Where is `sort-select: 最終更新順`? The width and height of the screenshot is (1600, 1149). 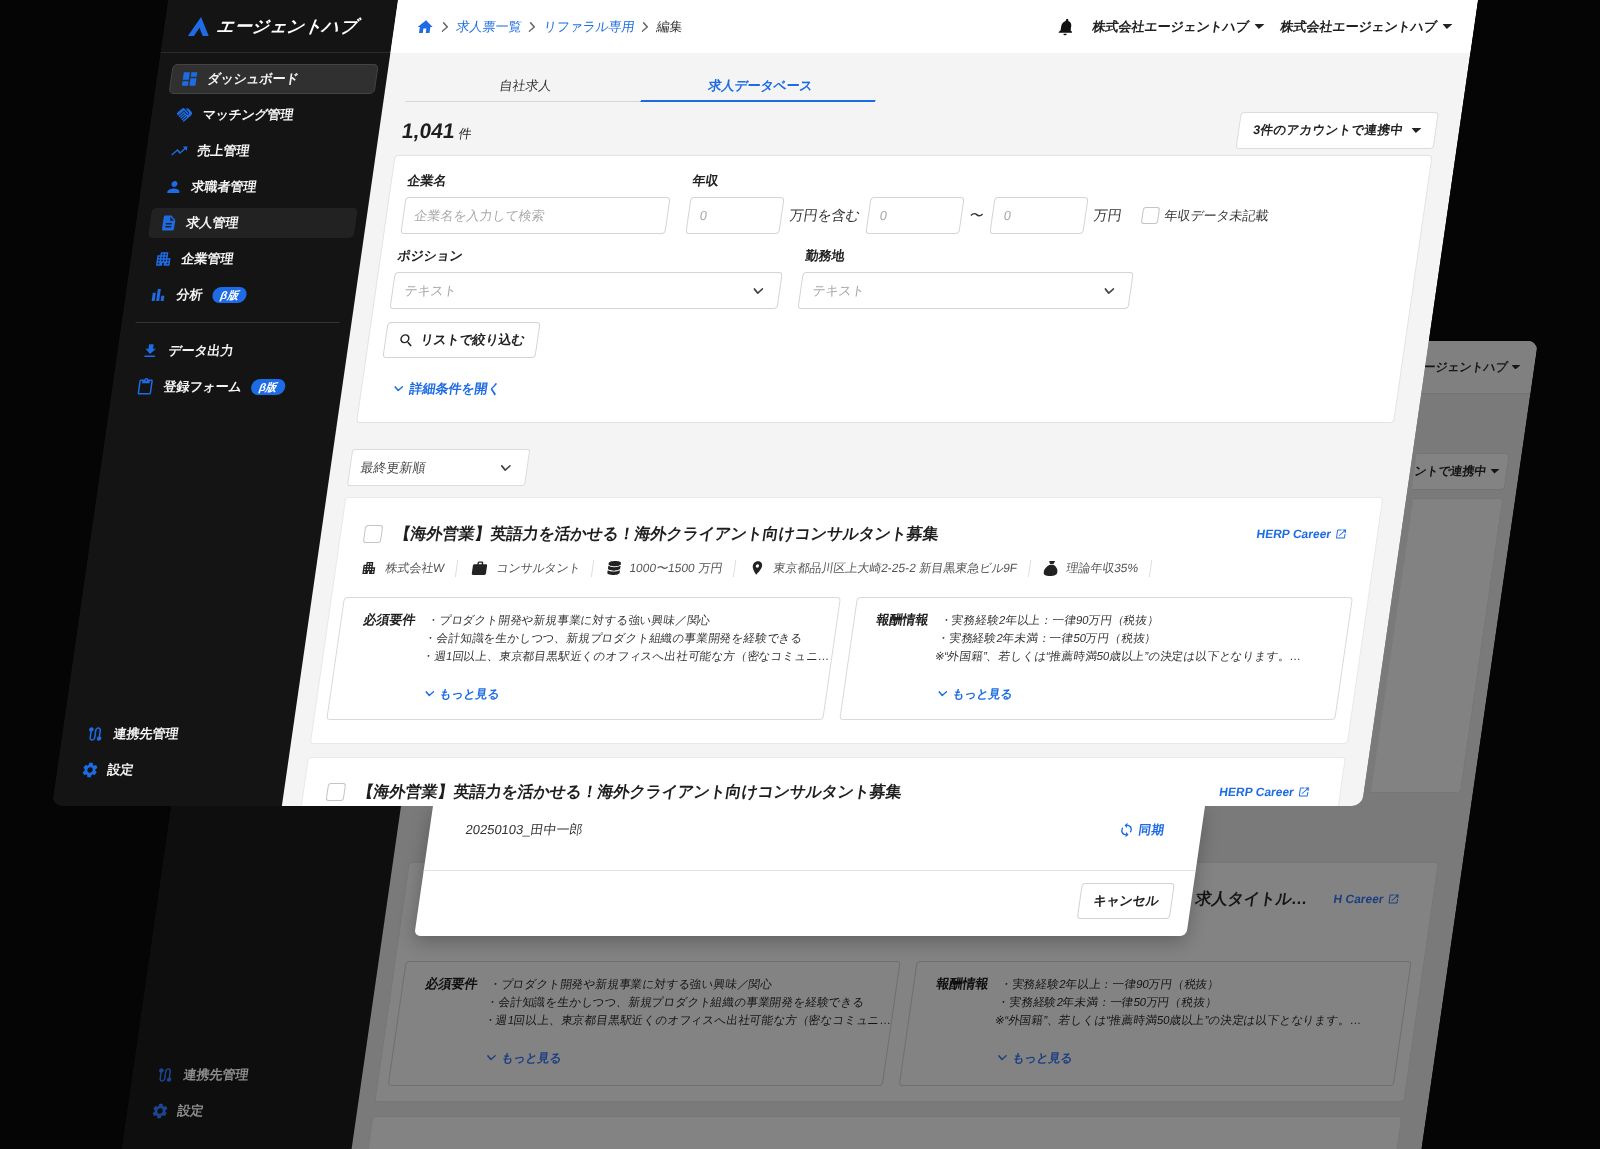
sort-select: 最終更新順 is located at coordinates (438, 467).